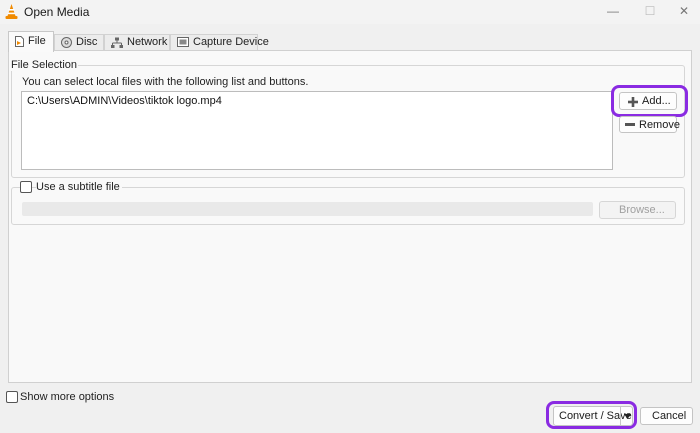 This screenshot has width=700, height=433. Describe the element at coordinates (137, 42) in the screenshot. I see `tab-network: Network` at that location.